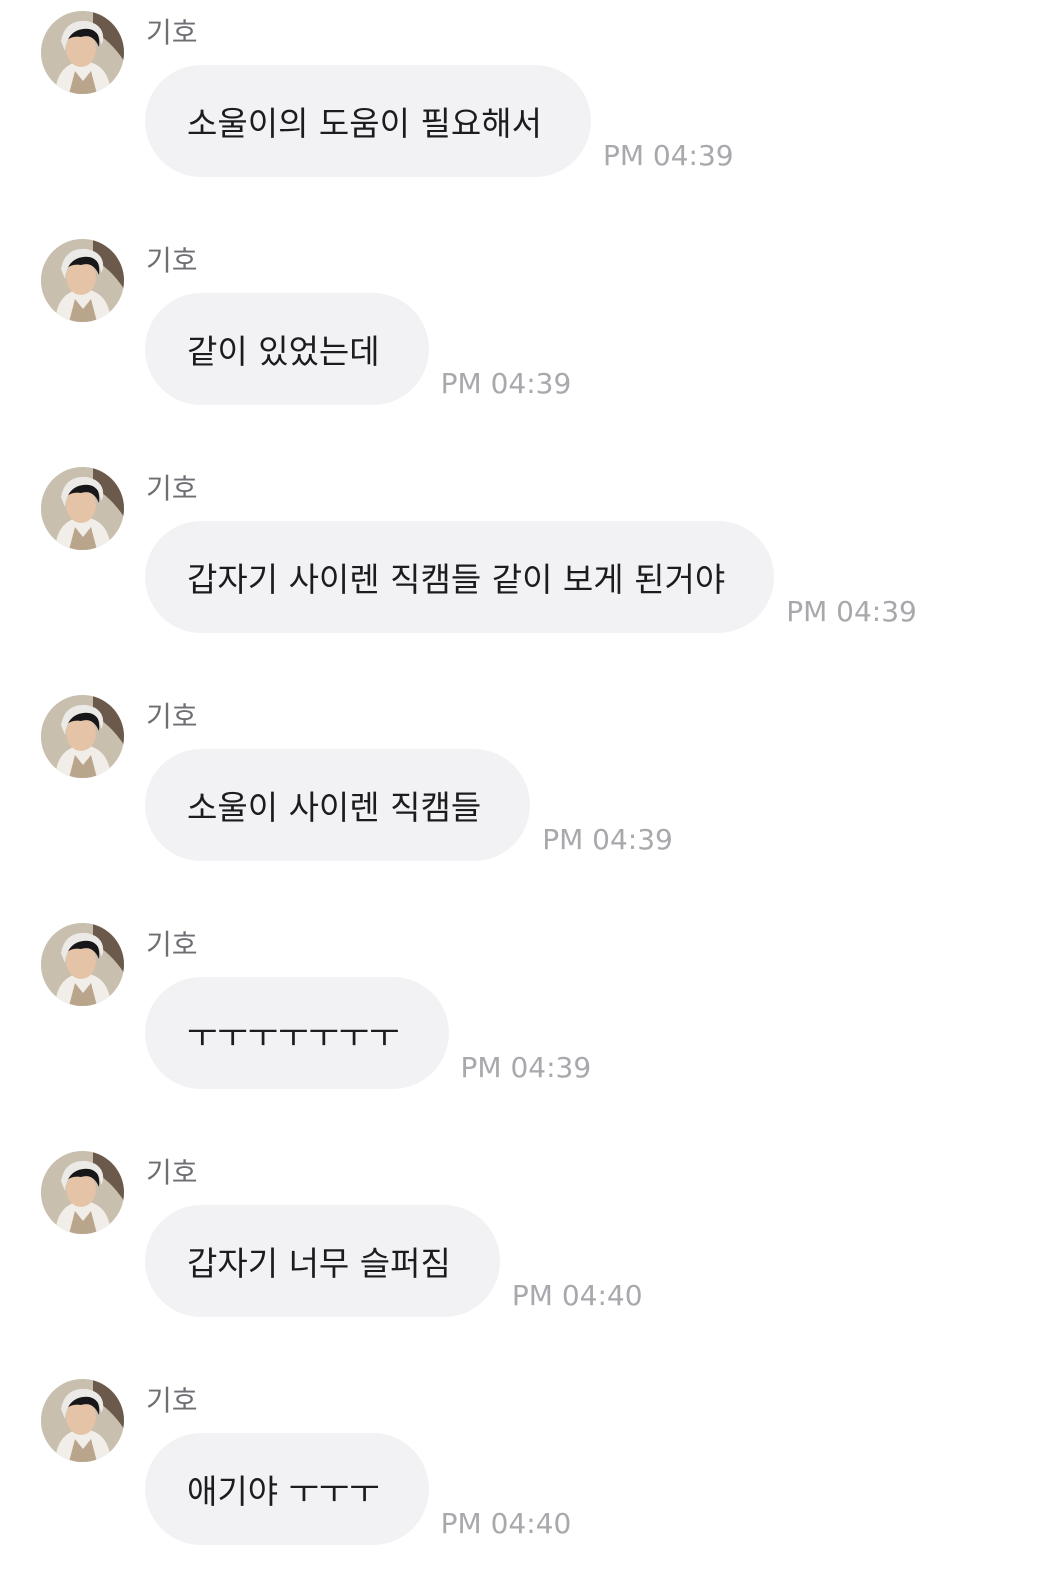 Image resolution: width=1046 pixels, height=1593 pixels. I want to click on message-item: 기호 같이 있었는데 PM 04:39, so click(523, 328).